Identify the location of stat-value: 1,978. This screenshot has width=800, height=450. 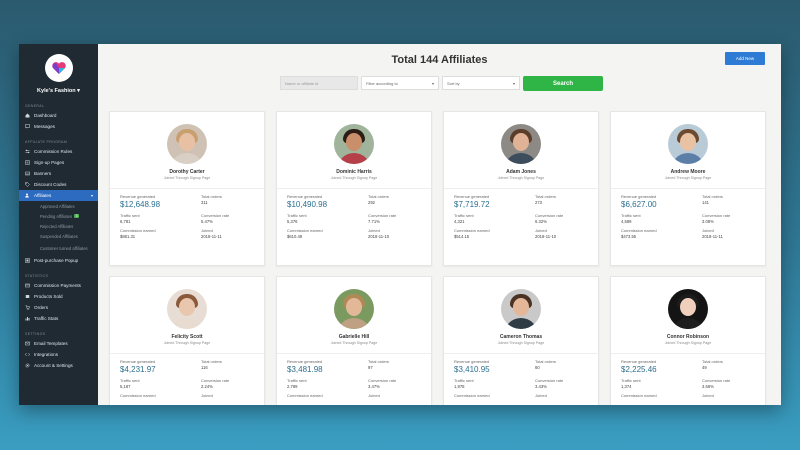
(459, 386).